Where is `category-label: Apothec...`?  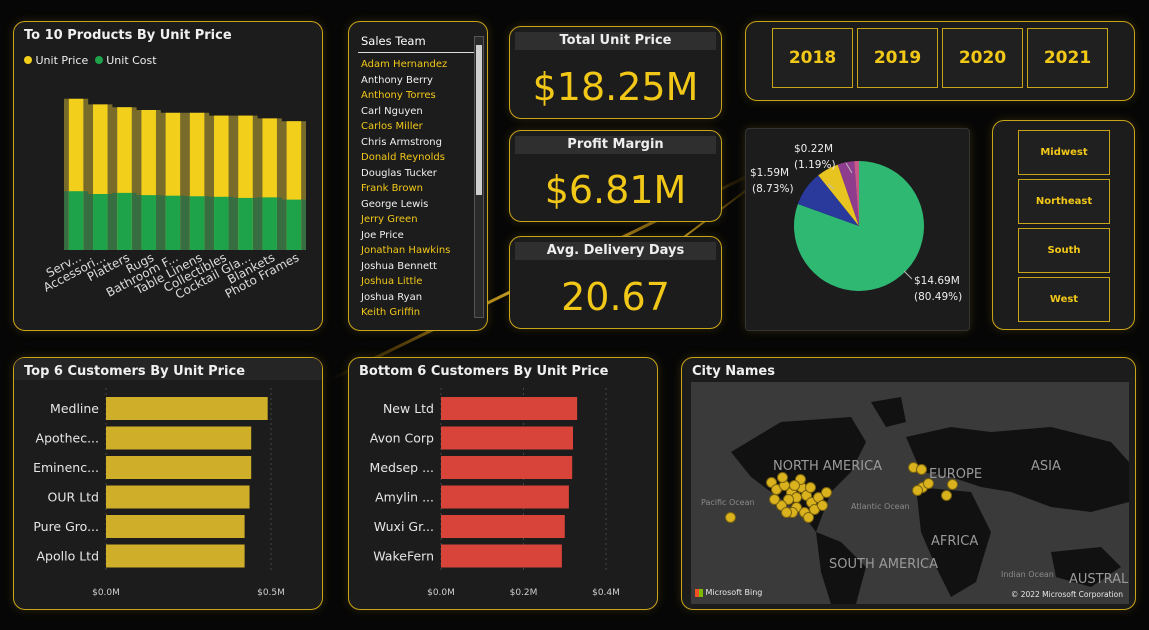 category-label: Apothec... is located at coordinates (67, 438).